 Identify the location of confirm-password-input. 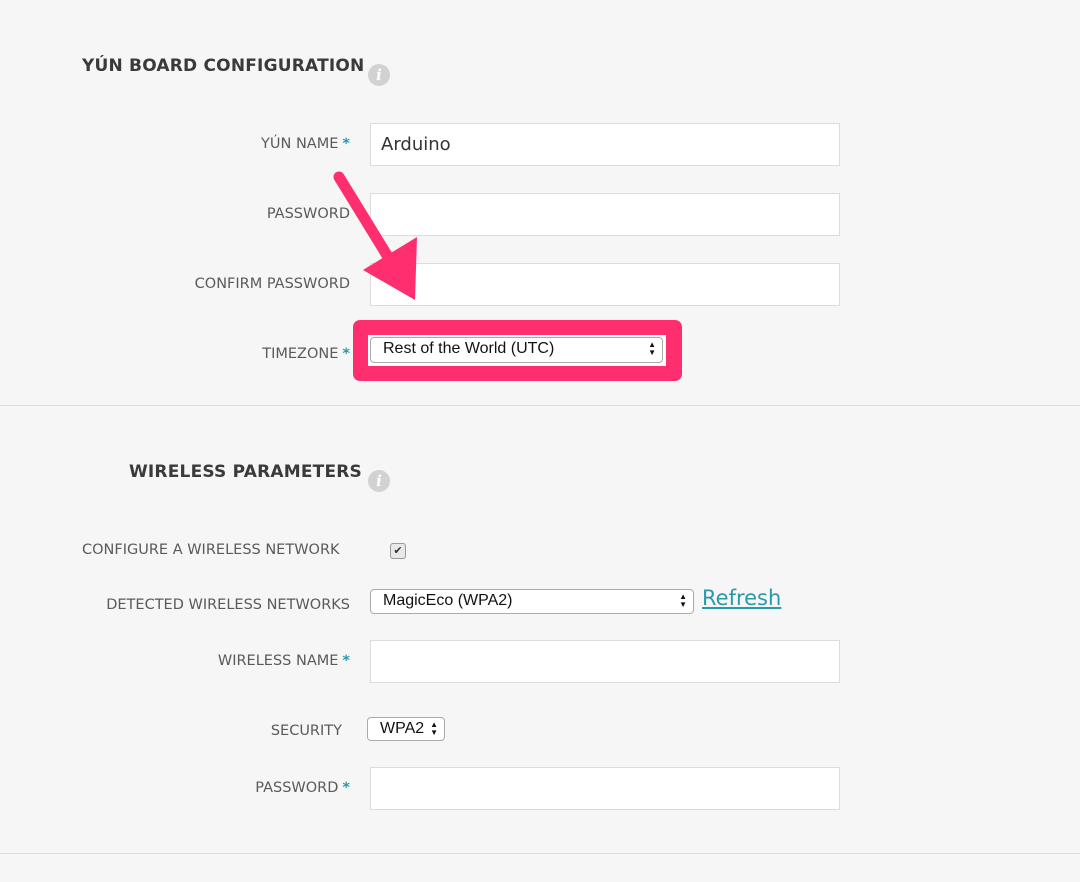
(605, 284).